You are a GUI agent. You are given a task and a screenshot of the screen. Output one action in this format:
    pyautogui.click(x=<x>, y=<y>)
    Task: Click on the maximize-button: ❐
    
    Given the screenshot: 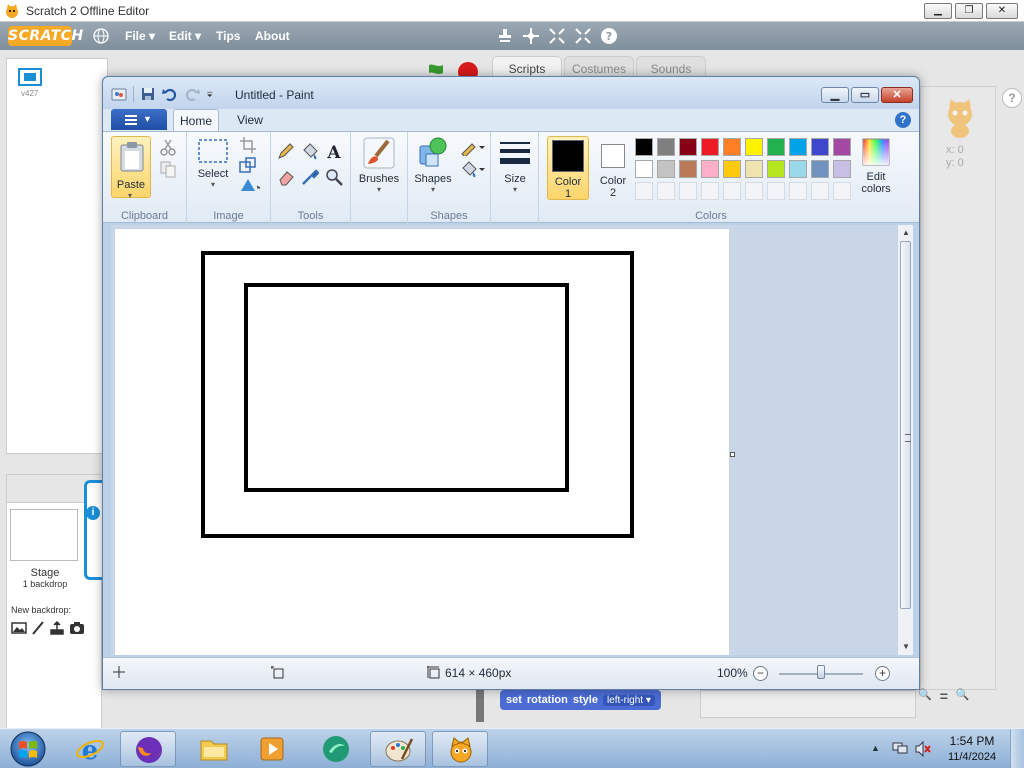 What is the action you would take?
    pyautogui.click(x=969, y=11)
    